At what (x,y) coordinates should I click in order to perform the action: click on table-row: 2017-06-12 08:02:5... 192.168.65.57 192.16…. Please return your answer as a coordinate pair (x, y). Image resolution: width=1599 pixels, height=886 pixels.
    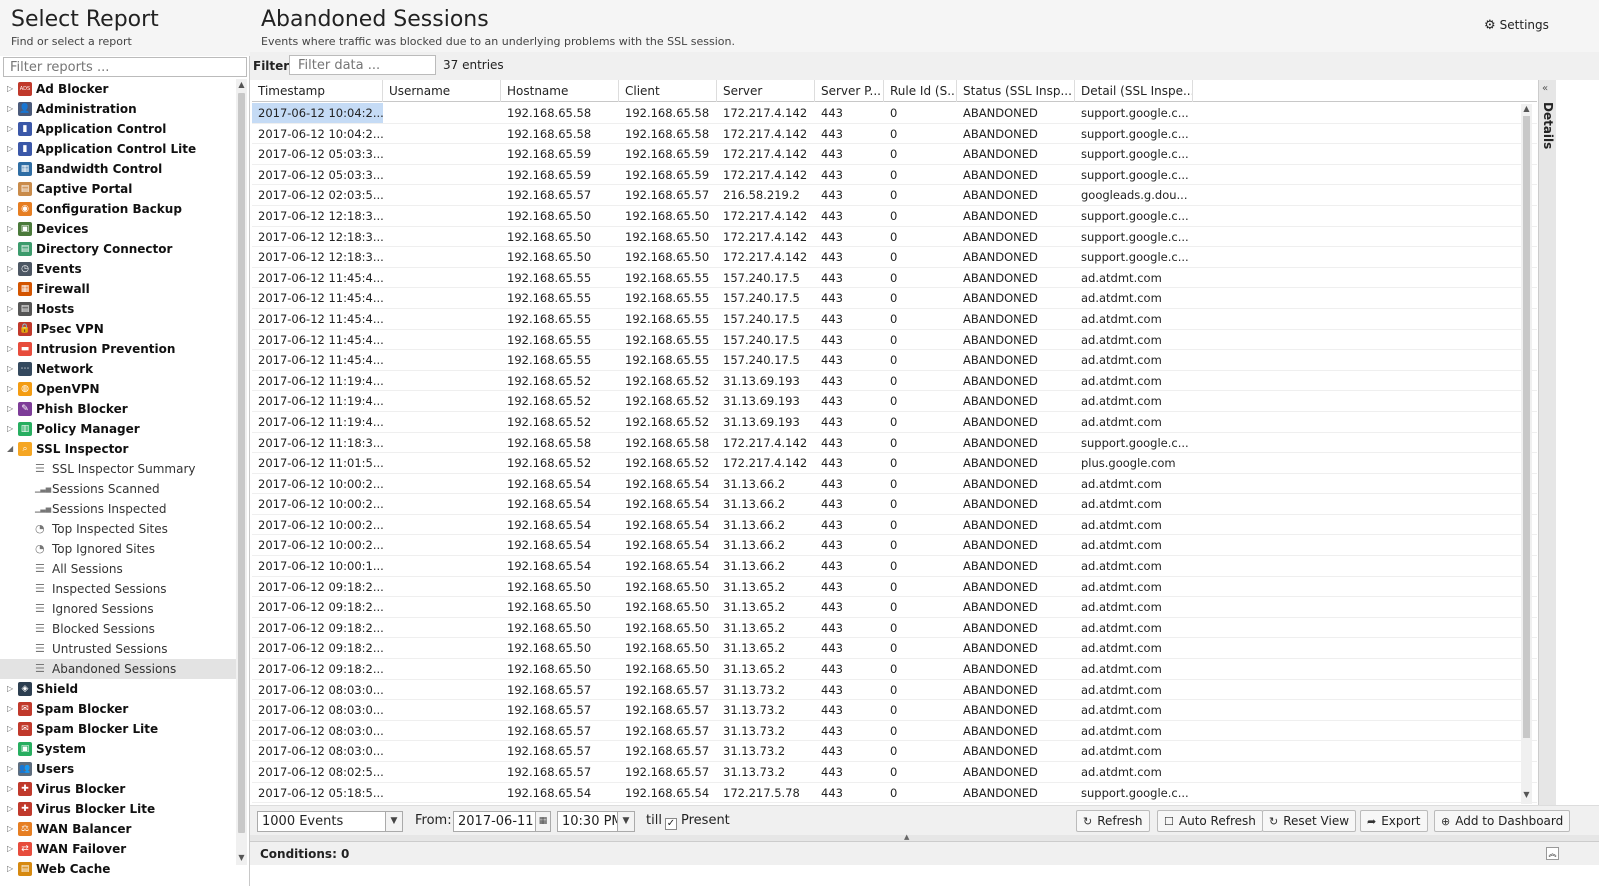
    Looking at the image, I should click on (894, 772).